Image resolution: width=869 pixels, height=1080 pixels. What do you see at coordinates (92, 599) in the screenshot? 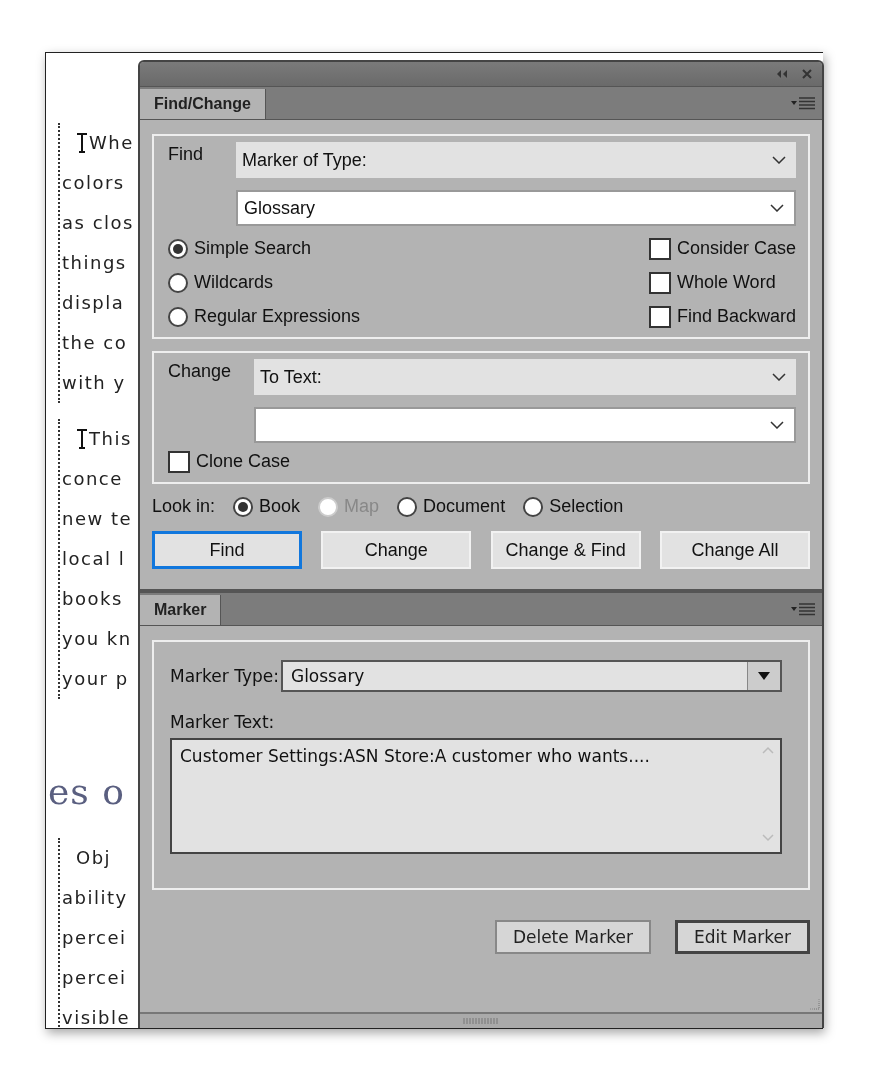
I see `document-text: books` at bounding box center [92, 599].